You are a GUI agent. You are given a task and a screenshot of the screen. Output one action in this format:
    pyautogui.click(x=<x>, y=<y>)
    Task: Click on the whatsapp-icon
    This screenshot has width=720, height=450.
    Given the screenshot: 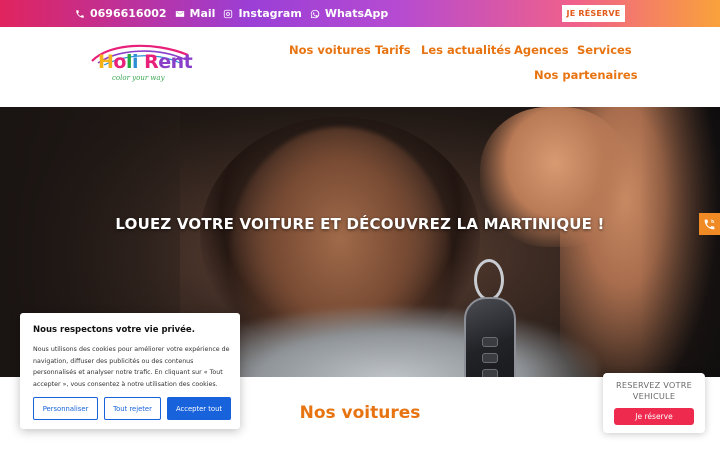 What is the action you would take?
    pyautogui.click(x=315, y=13)
    